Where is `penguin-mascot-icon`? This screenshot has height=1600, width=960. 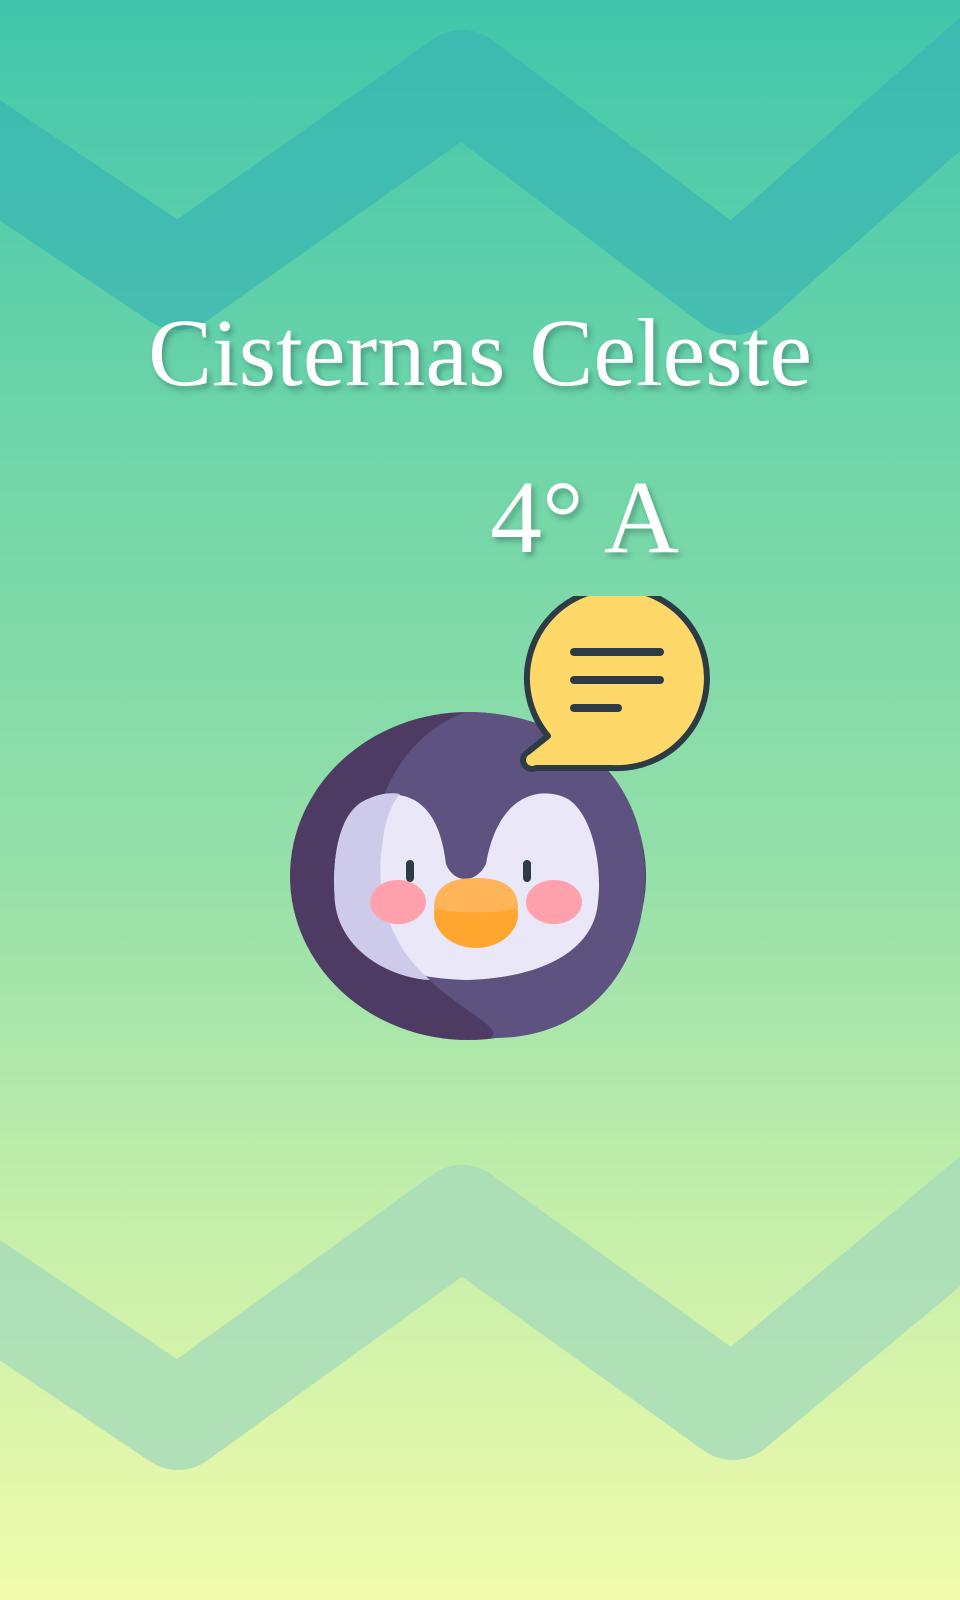
penguin-mascot-icon is located at coordinates (500, 818).